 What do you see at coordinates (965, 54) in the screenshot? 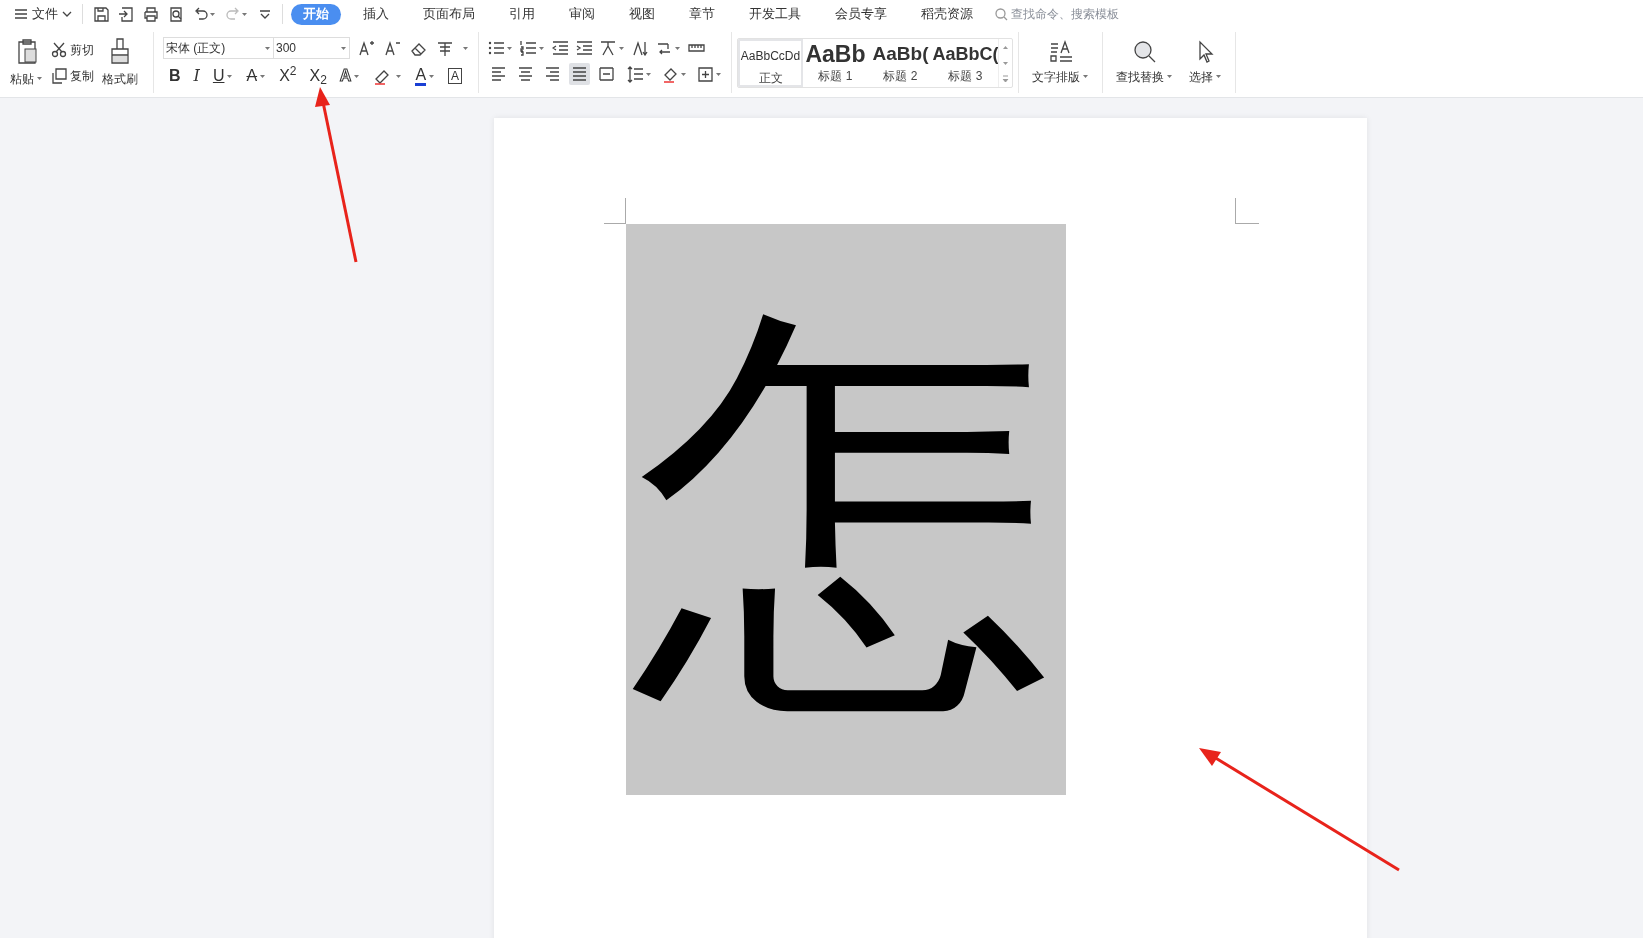
I see `style-preview: AaBbC(` at bounding box center [965, 54].